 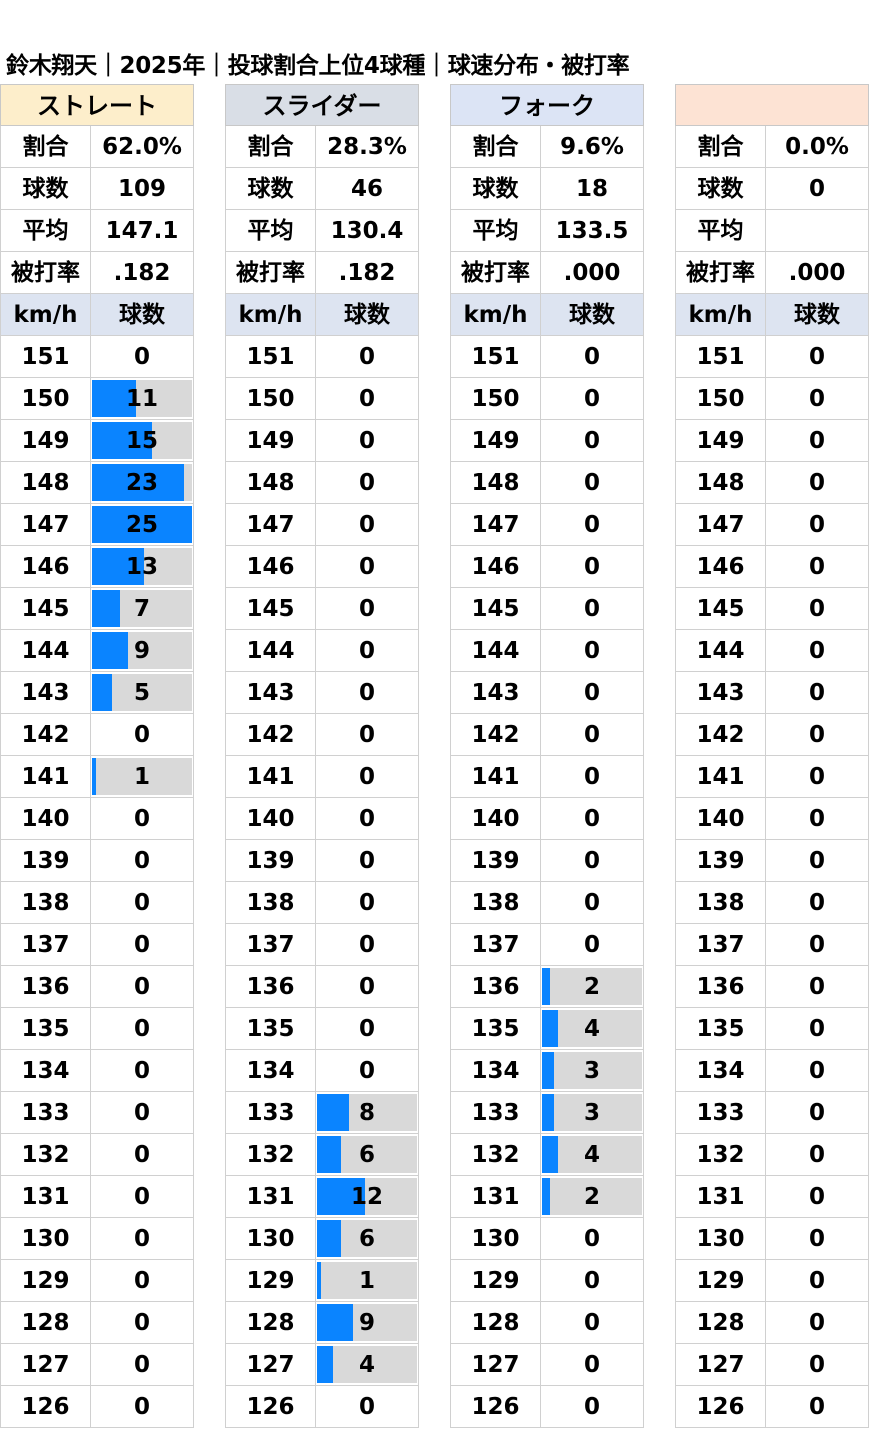 What do you see at coordinates (367, 1113) in the screenshot?
I see `pitch-count-cell: 8` at bounding box center [367, 1113].